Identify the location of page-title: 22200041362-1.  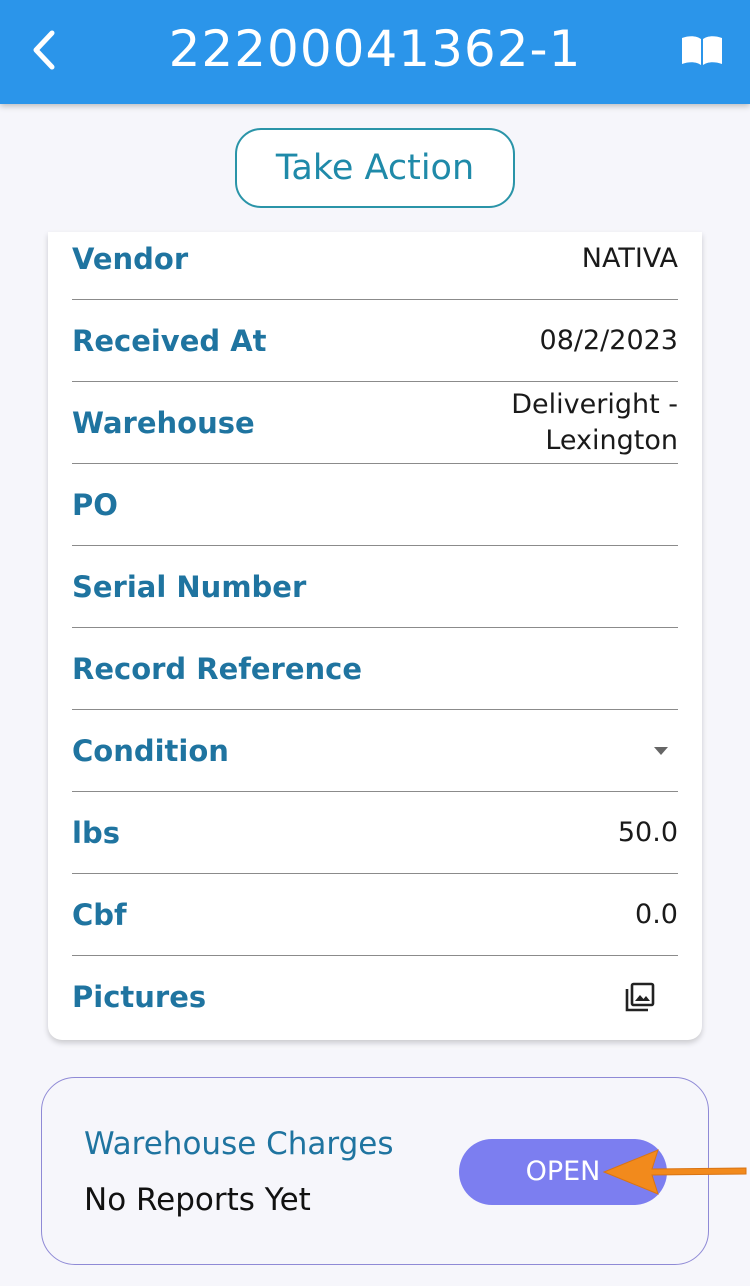
(375, 49).